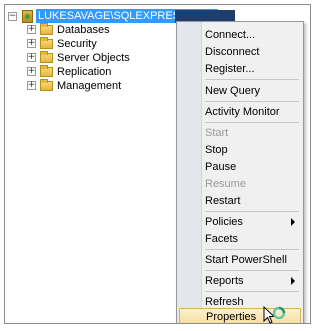  I want to click on menu-item-pause: Pause, so click(240, 166).